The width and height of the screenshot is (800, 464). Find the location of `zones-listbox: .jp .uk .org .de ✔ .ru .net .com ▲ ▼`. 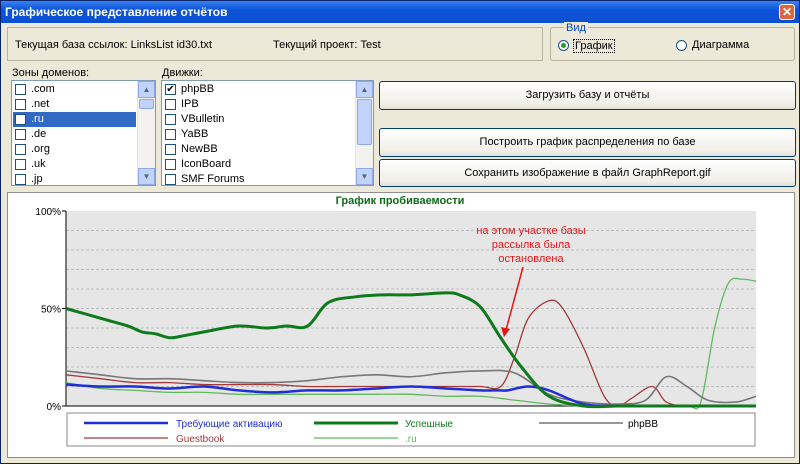

zones-listbox: .jp .uk .org .de ✔ .ru .net .com ▲ ▼ is located at coordinates (83, 133).